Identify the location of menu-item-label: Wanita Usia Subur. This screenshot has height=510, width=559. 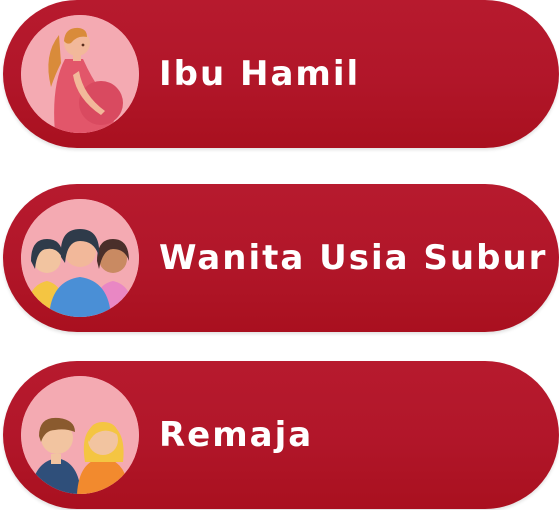
(353, 258).